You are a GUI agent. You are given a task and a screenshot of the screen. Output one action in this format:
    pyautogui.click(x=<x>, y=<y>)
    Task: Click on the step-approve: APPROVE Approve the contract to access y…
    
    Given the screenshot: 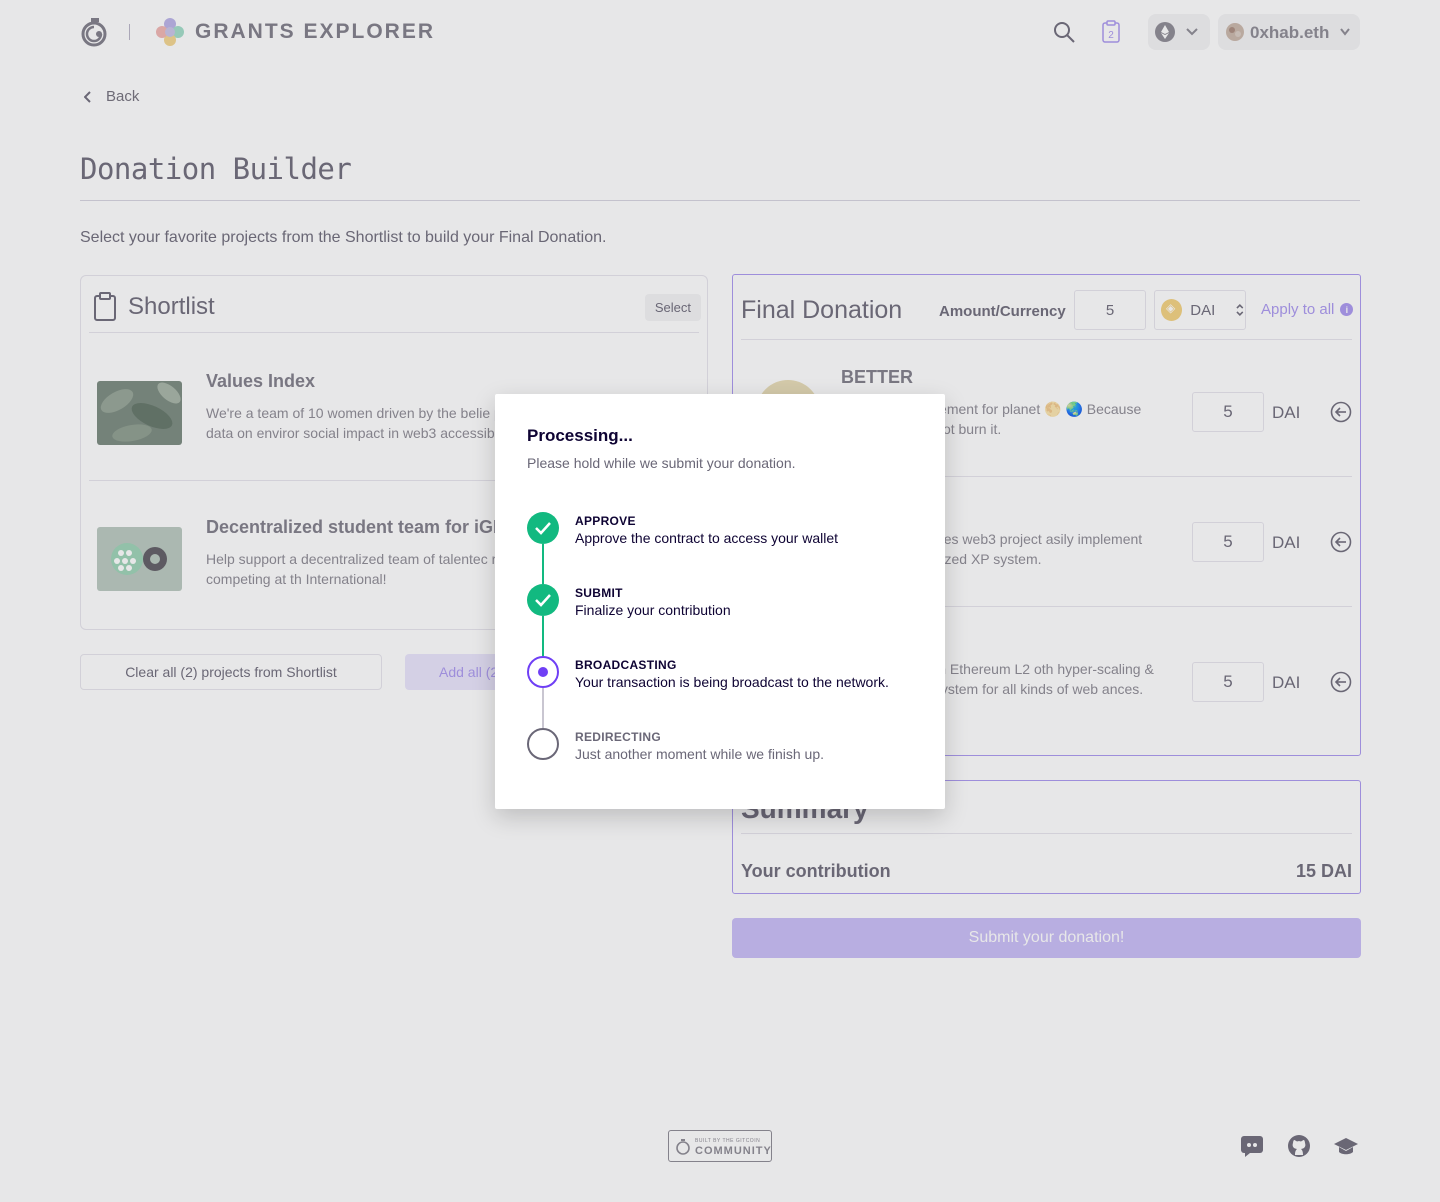 What is the action you would take?
    pyautogui.click(x=727, y=532)
    